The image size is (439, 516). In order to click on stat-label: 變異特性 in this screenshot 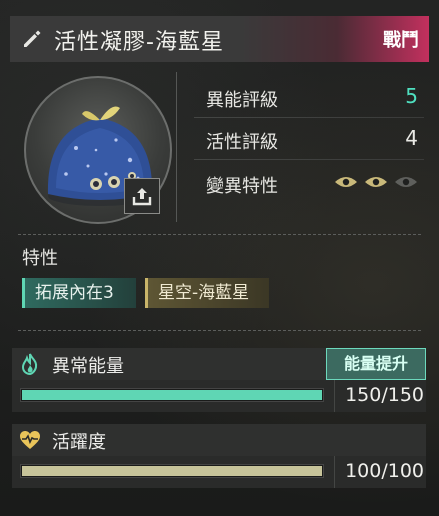, I will do `click(242, 186)`.